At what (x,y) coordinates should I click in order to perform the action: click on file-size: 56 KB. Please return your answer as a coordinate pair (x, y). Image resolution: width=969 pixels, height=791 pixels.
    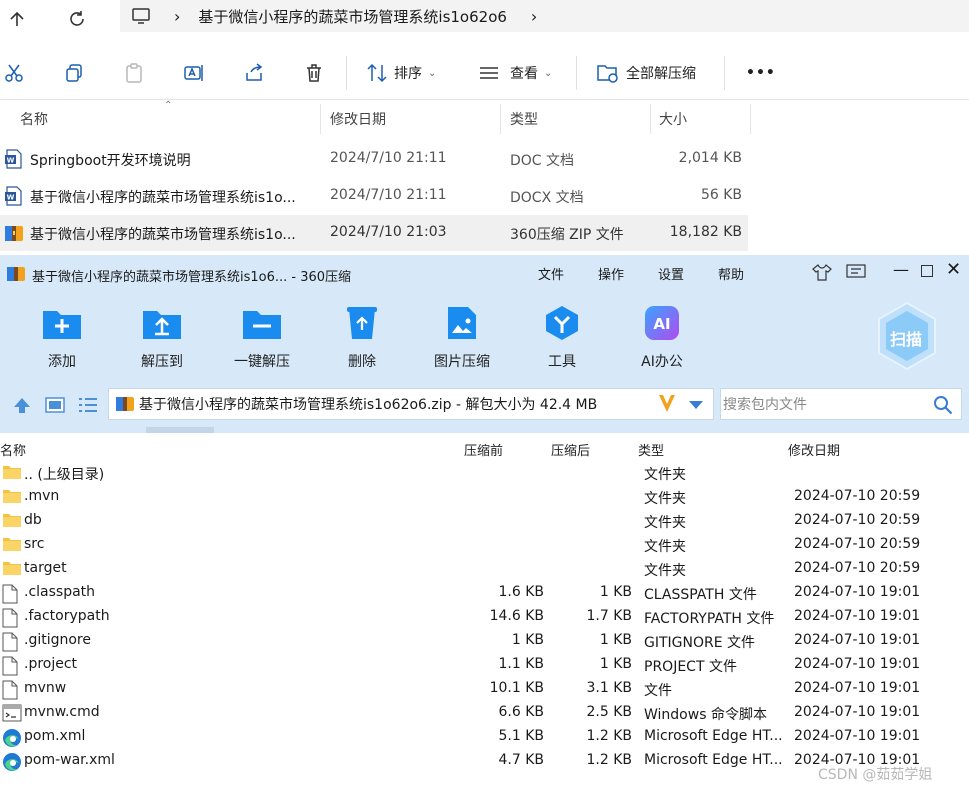
    Looking at the image, I should click on (721, 195).